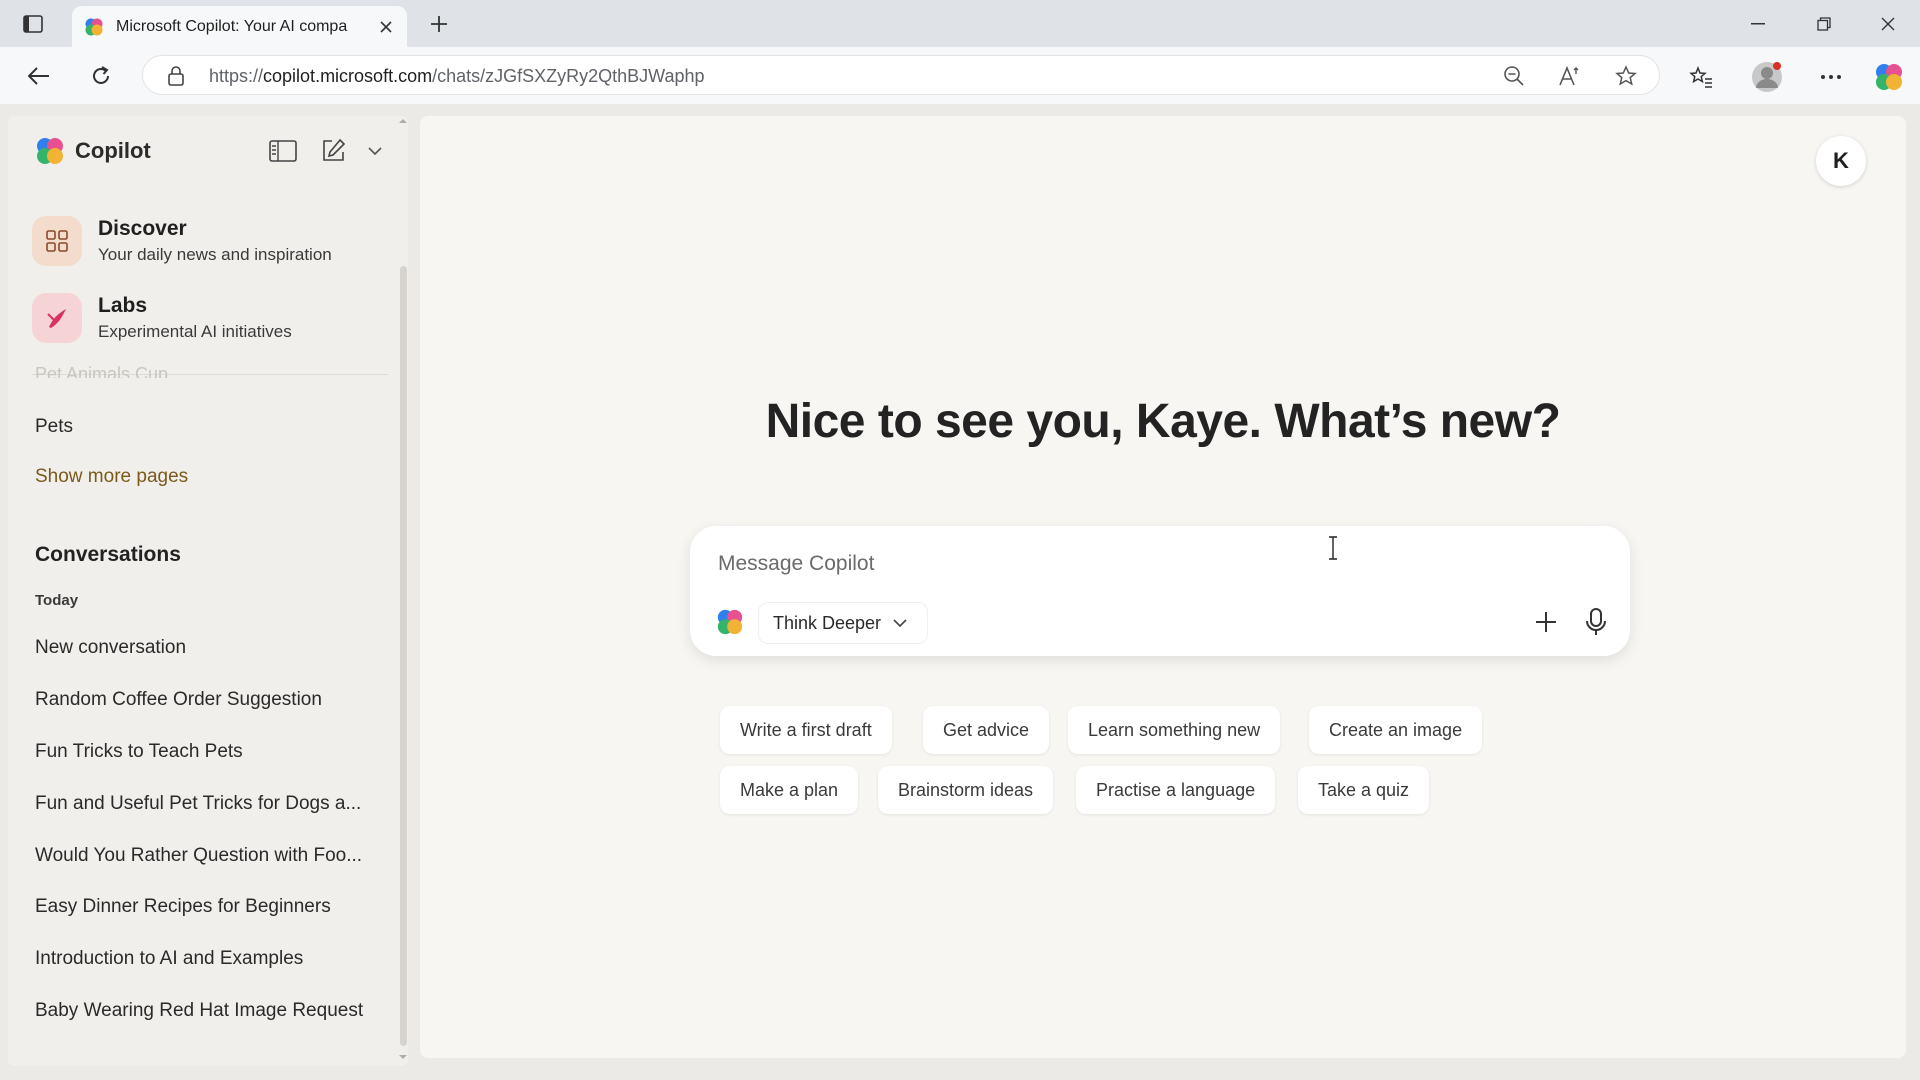 The height and width of the screenshot is (1080, 1920). I want to click on zoom-button, so click(1514, 76).